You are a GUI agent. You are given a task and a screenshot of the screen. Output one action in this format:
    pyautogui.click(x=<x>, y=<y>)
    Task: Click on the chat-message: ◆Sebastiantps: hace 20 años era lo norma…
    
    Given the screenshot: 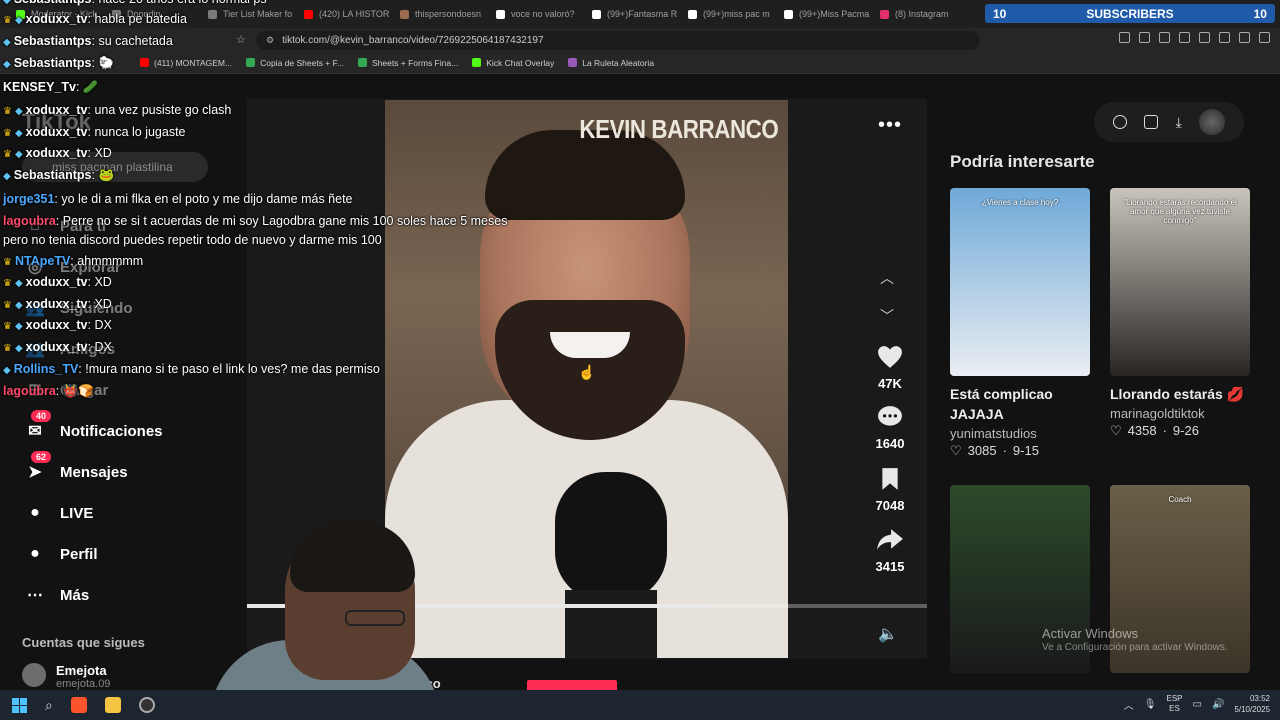 What is the action you would take?
    pyautogui.click(x=135, y=3)
    